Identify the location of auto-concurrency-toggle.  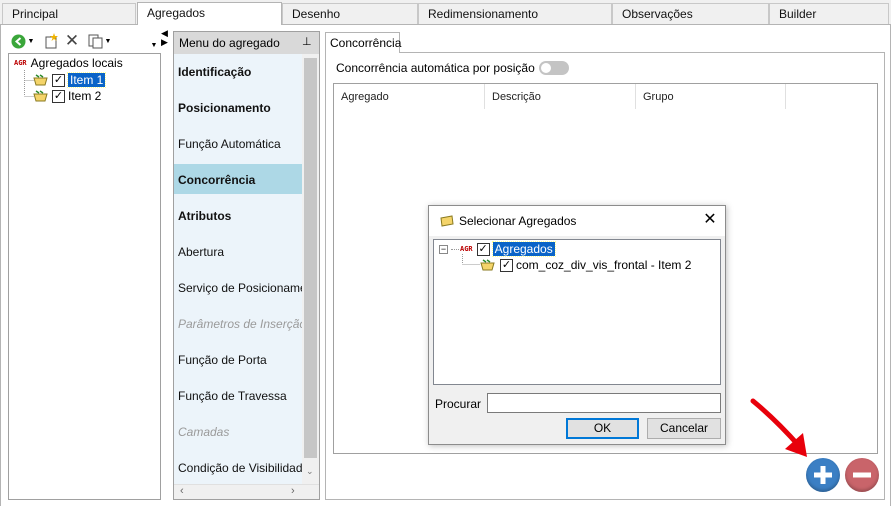
(553, 68).